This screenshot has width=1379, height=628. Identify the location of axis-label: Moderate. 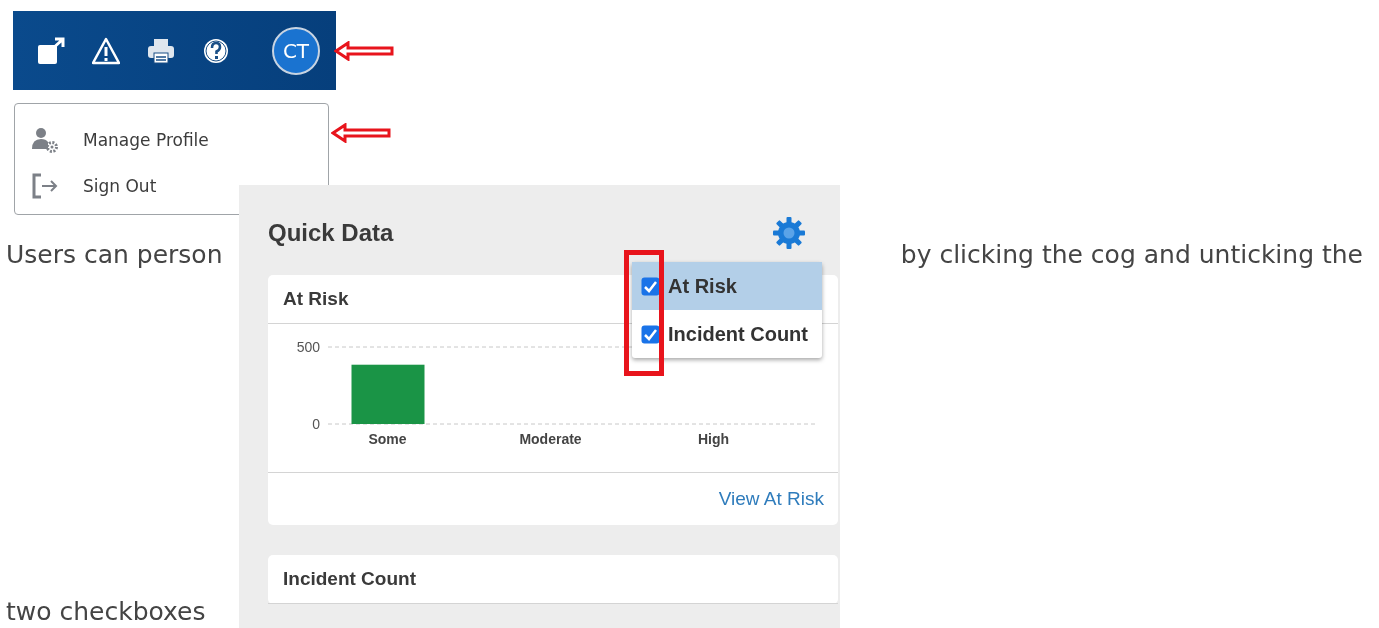
(550, 439).